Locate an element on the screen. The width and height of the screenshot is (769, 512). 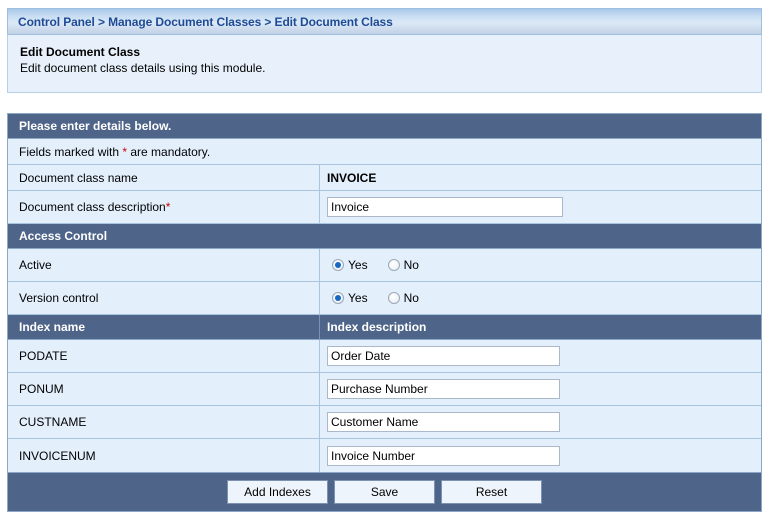
index-row: PODATE is located at coordinates (384, 356).